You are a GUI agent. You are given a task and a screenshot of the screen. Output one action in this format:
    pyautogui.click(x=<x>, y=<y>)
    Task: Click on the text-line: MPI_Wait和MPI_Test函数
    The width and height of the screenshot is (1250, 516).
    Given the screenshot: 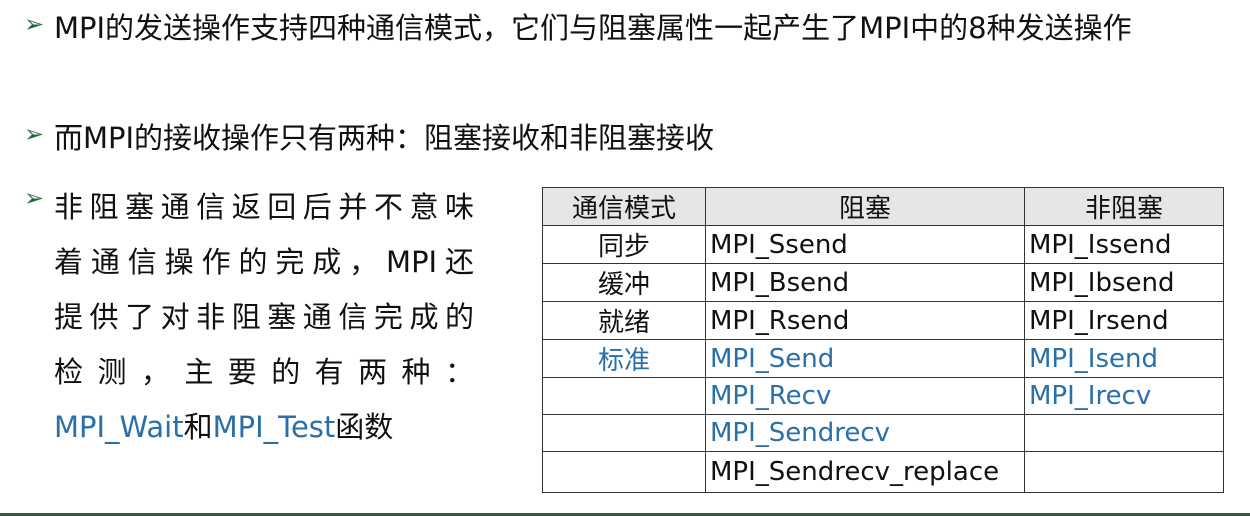 What is the action you would take?
    pyautogui.click(x=264, y=427)
    